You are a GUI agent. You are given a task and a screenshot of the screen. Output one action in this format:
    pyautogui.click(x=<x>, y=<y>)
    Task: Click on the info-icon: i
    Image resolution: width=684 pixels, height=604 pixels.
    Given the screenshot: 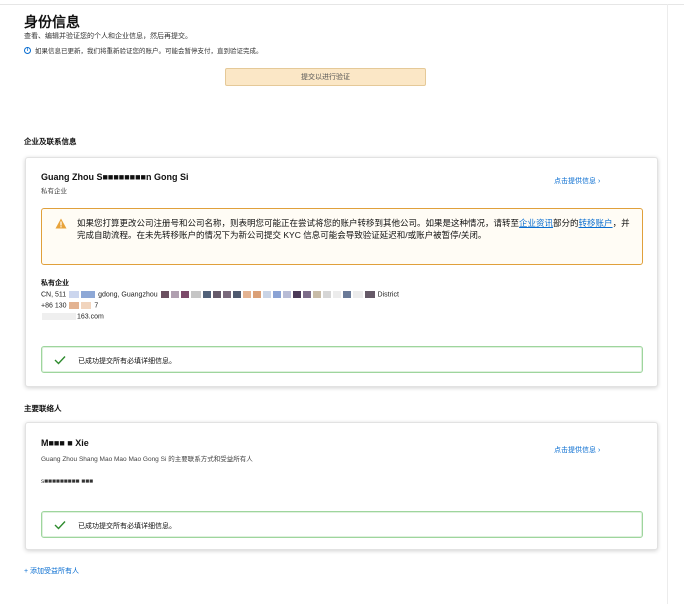 What is the action you would take?
    pyautogui.click(x=27, y=50)
    